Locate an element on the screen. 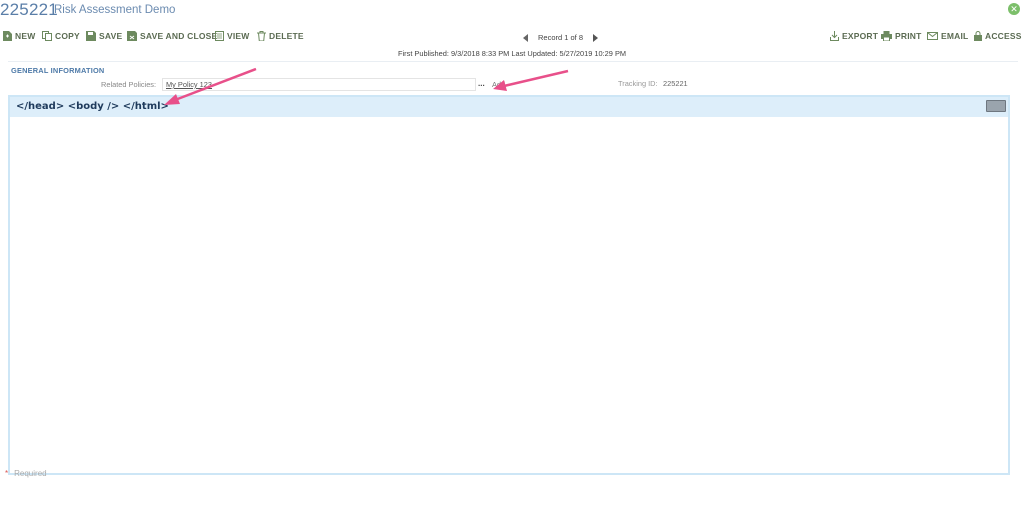  access-label: ACCESS is located at coordinates (1003, 36).